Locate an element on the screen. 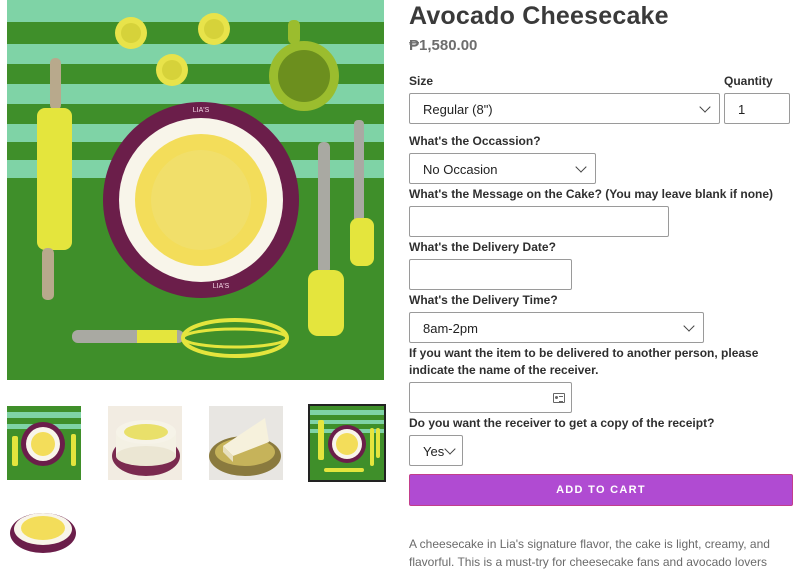  quantity-label: Quantity is located at coordinates (748, 81).